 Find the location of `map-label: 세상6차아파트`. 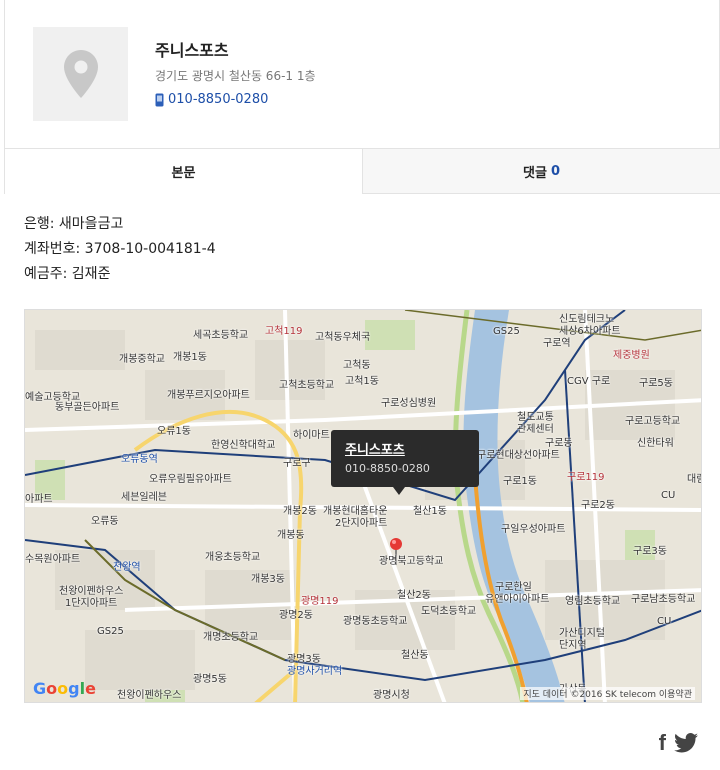

map-label: 세상6차아파트 is located at coordinates (590, 331).